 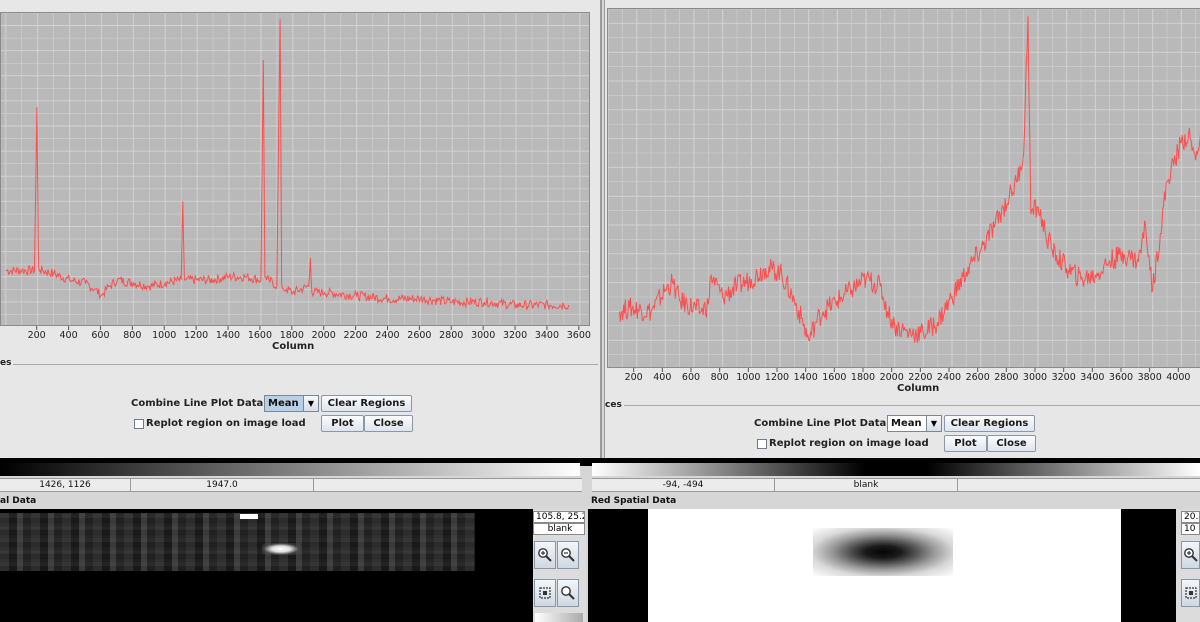 What do you see at coordinates (164, 335) in the screenshot?
I see `left-chart-tick-label: 1000` at bounding box center [164, 335].